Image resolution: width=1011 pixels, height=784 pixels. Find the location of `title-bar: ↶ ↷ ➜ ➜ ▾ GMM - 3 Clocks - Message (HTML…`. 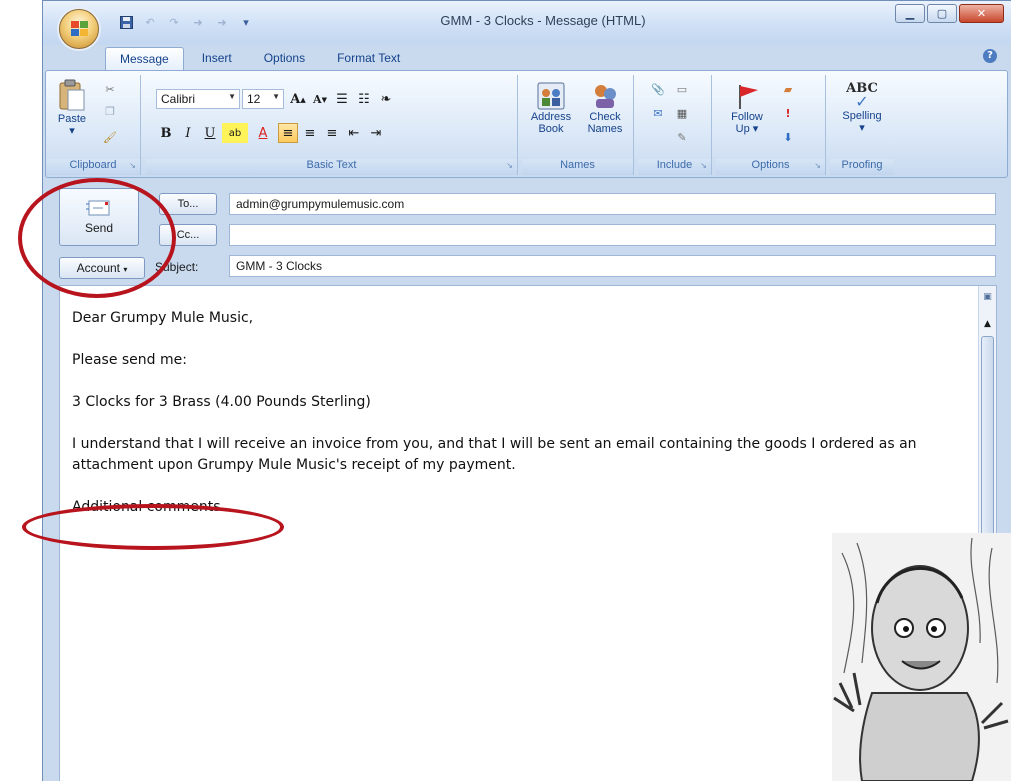

title-bar: ↶ ↷ ➜ ➜ ▾ GMM - 3 Clocks - Message (HTML… is located at coordinates (527, 25).